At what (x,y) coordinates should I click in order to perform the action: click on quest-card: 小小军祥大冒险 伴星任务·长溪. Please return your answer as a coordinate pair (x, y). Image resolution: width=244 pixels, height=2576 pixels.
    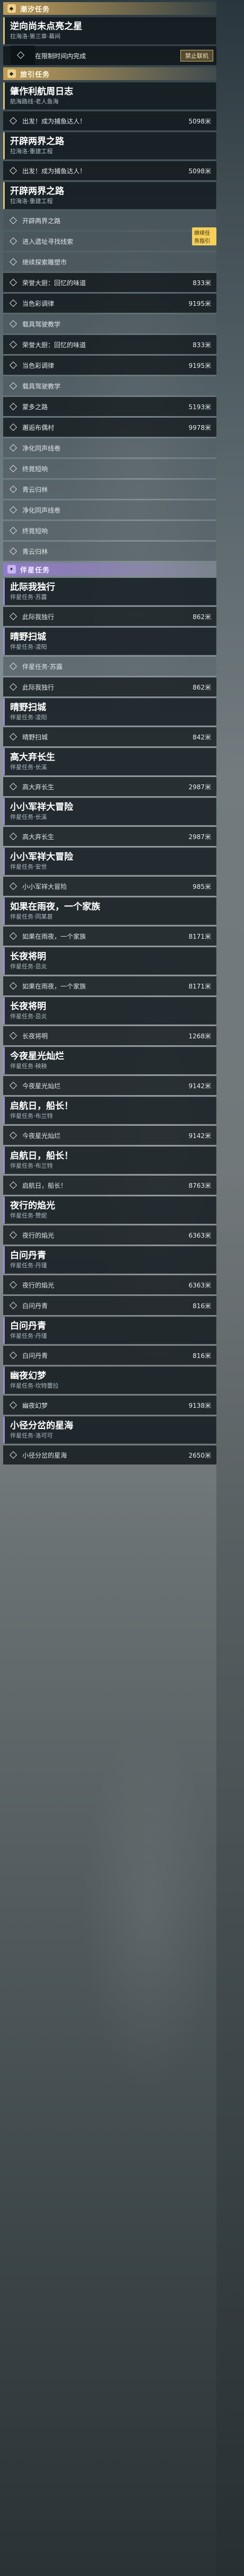
    Looking at the image, I should click on (110, 811).